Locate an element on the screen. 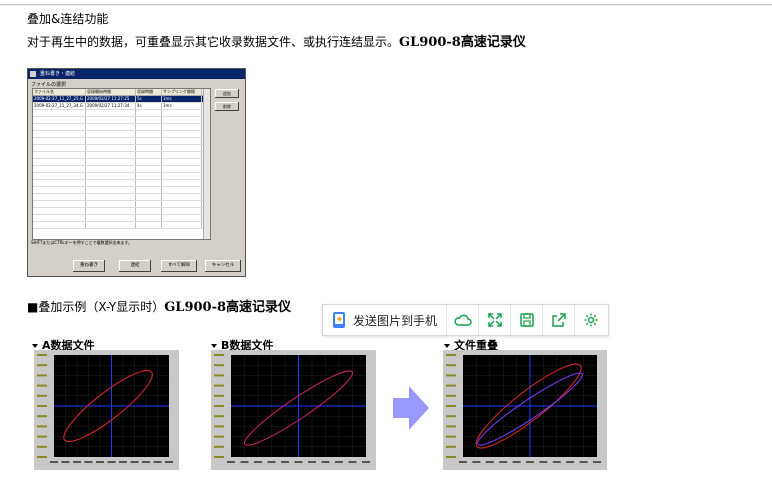 This screenshot has height=486, width=772. overlay-button: 重ね書き is located at coordinates (89, 266).